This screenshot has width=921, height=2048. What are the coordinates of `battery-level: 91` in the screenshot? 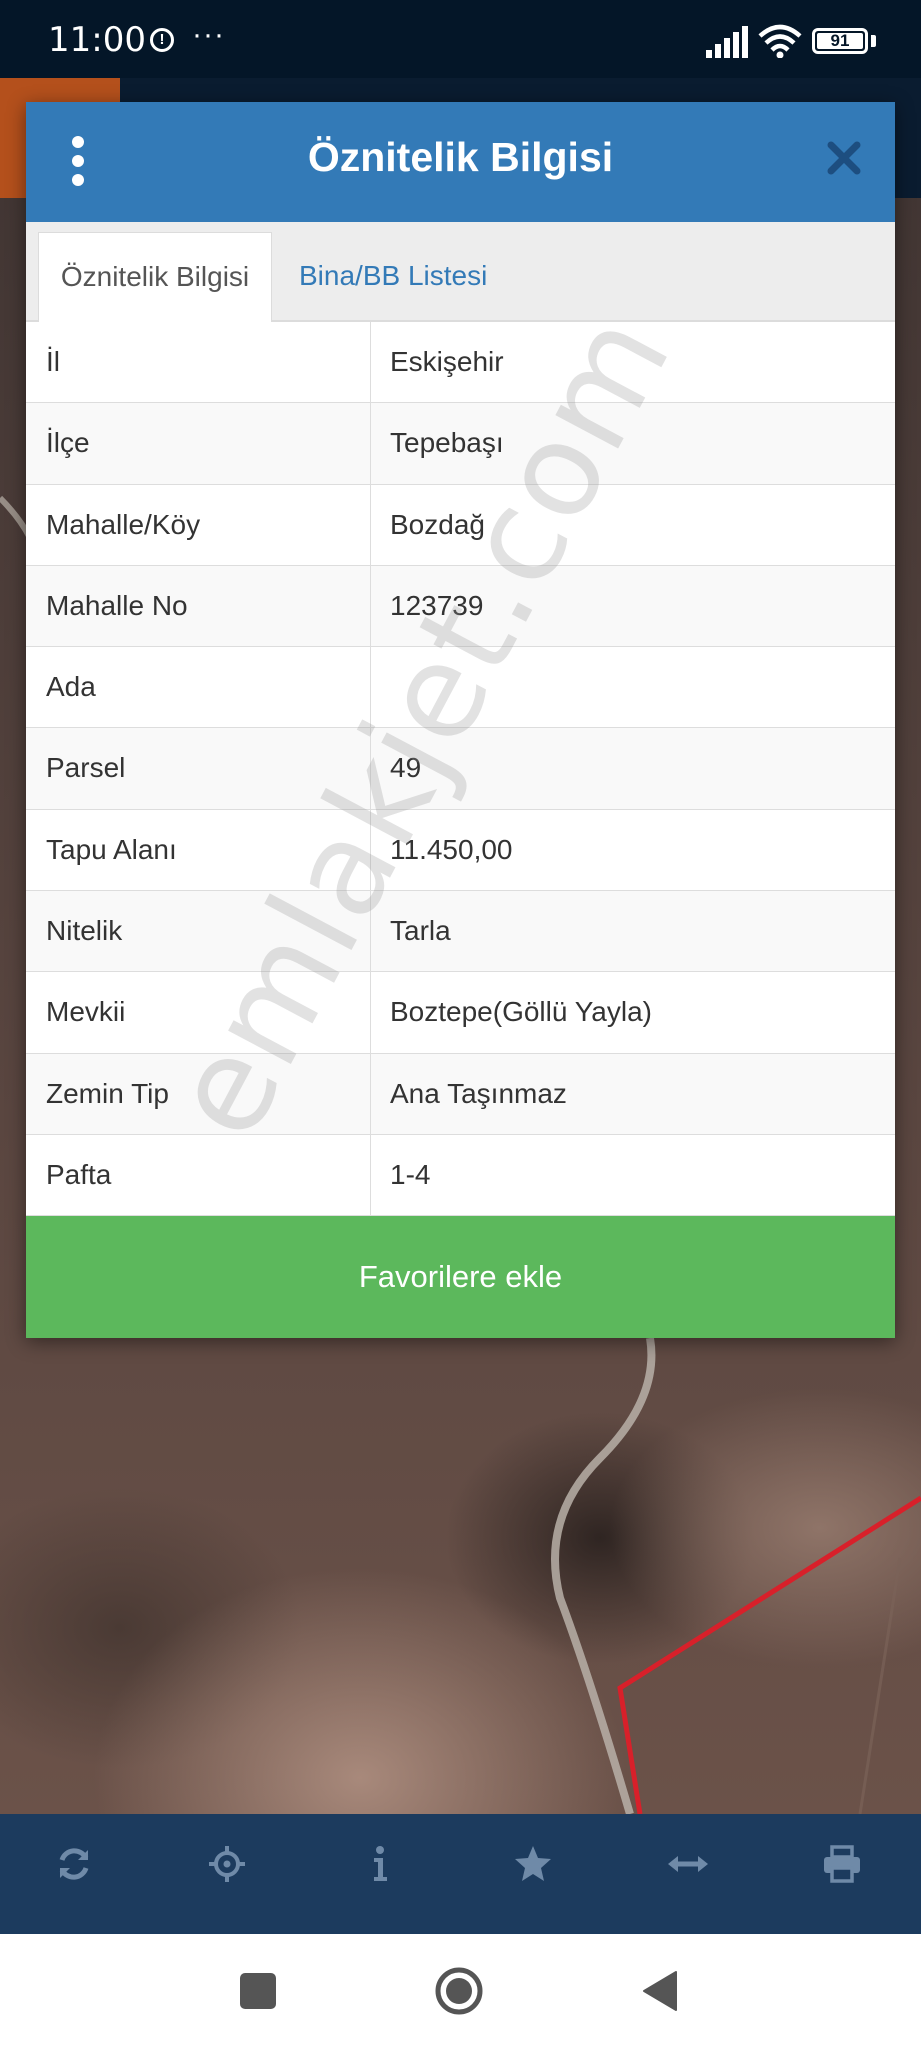 It's located at (840, 40).